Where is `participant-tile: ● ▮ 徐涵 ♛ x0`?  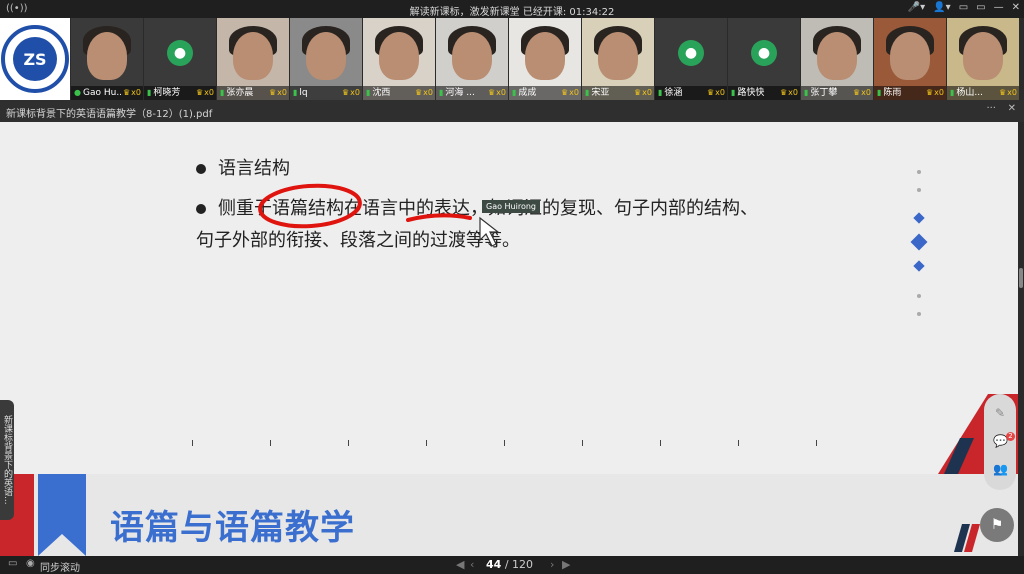
participant-tile: ● ▮ 徐涵 ♛ x0 is located at coordinates (691, 59).